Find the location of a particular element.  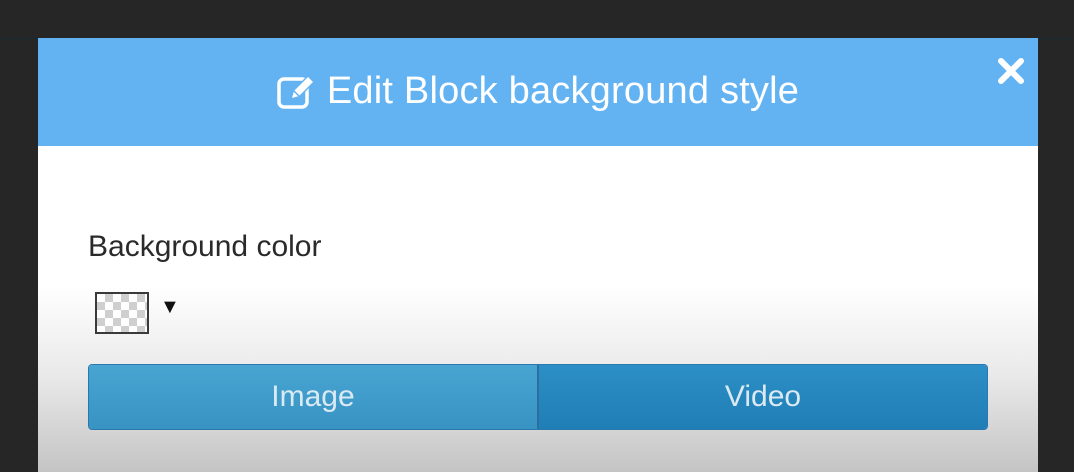

background-color-label: Background color is located at coordinates (205, 246).